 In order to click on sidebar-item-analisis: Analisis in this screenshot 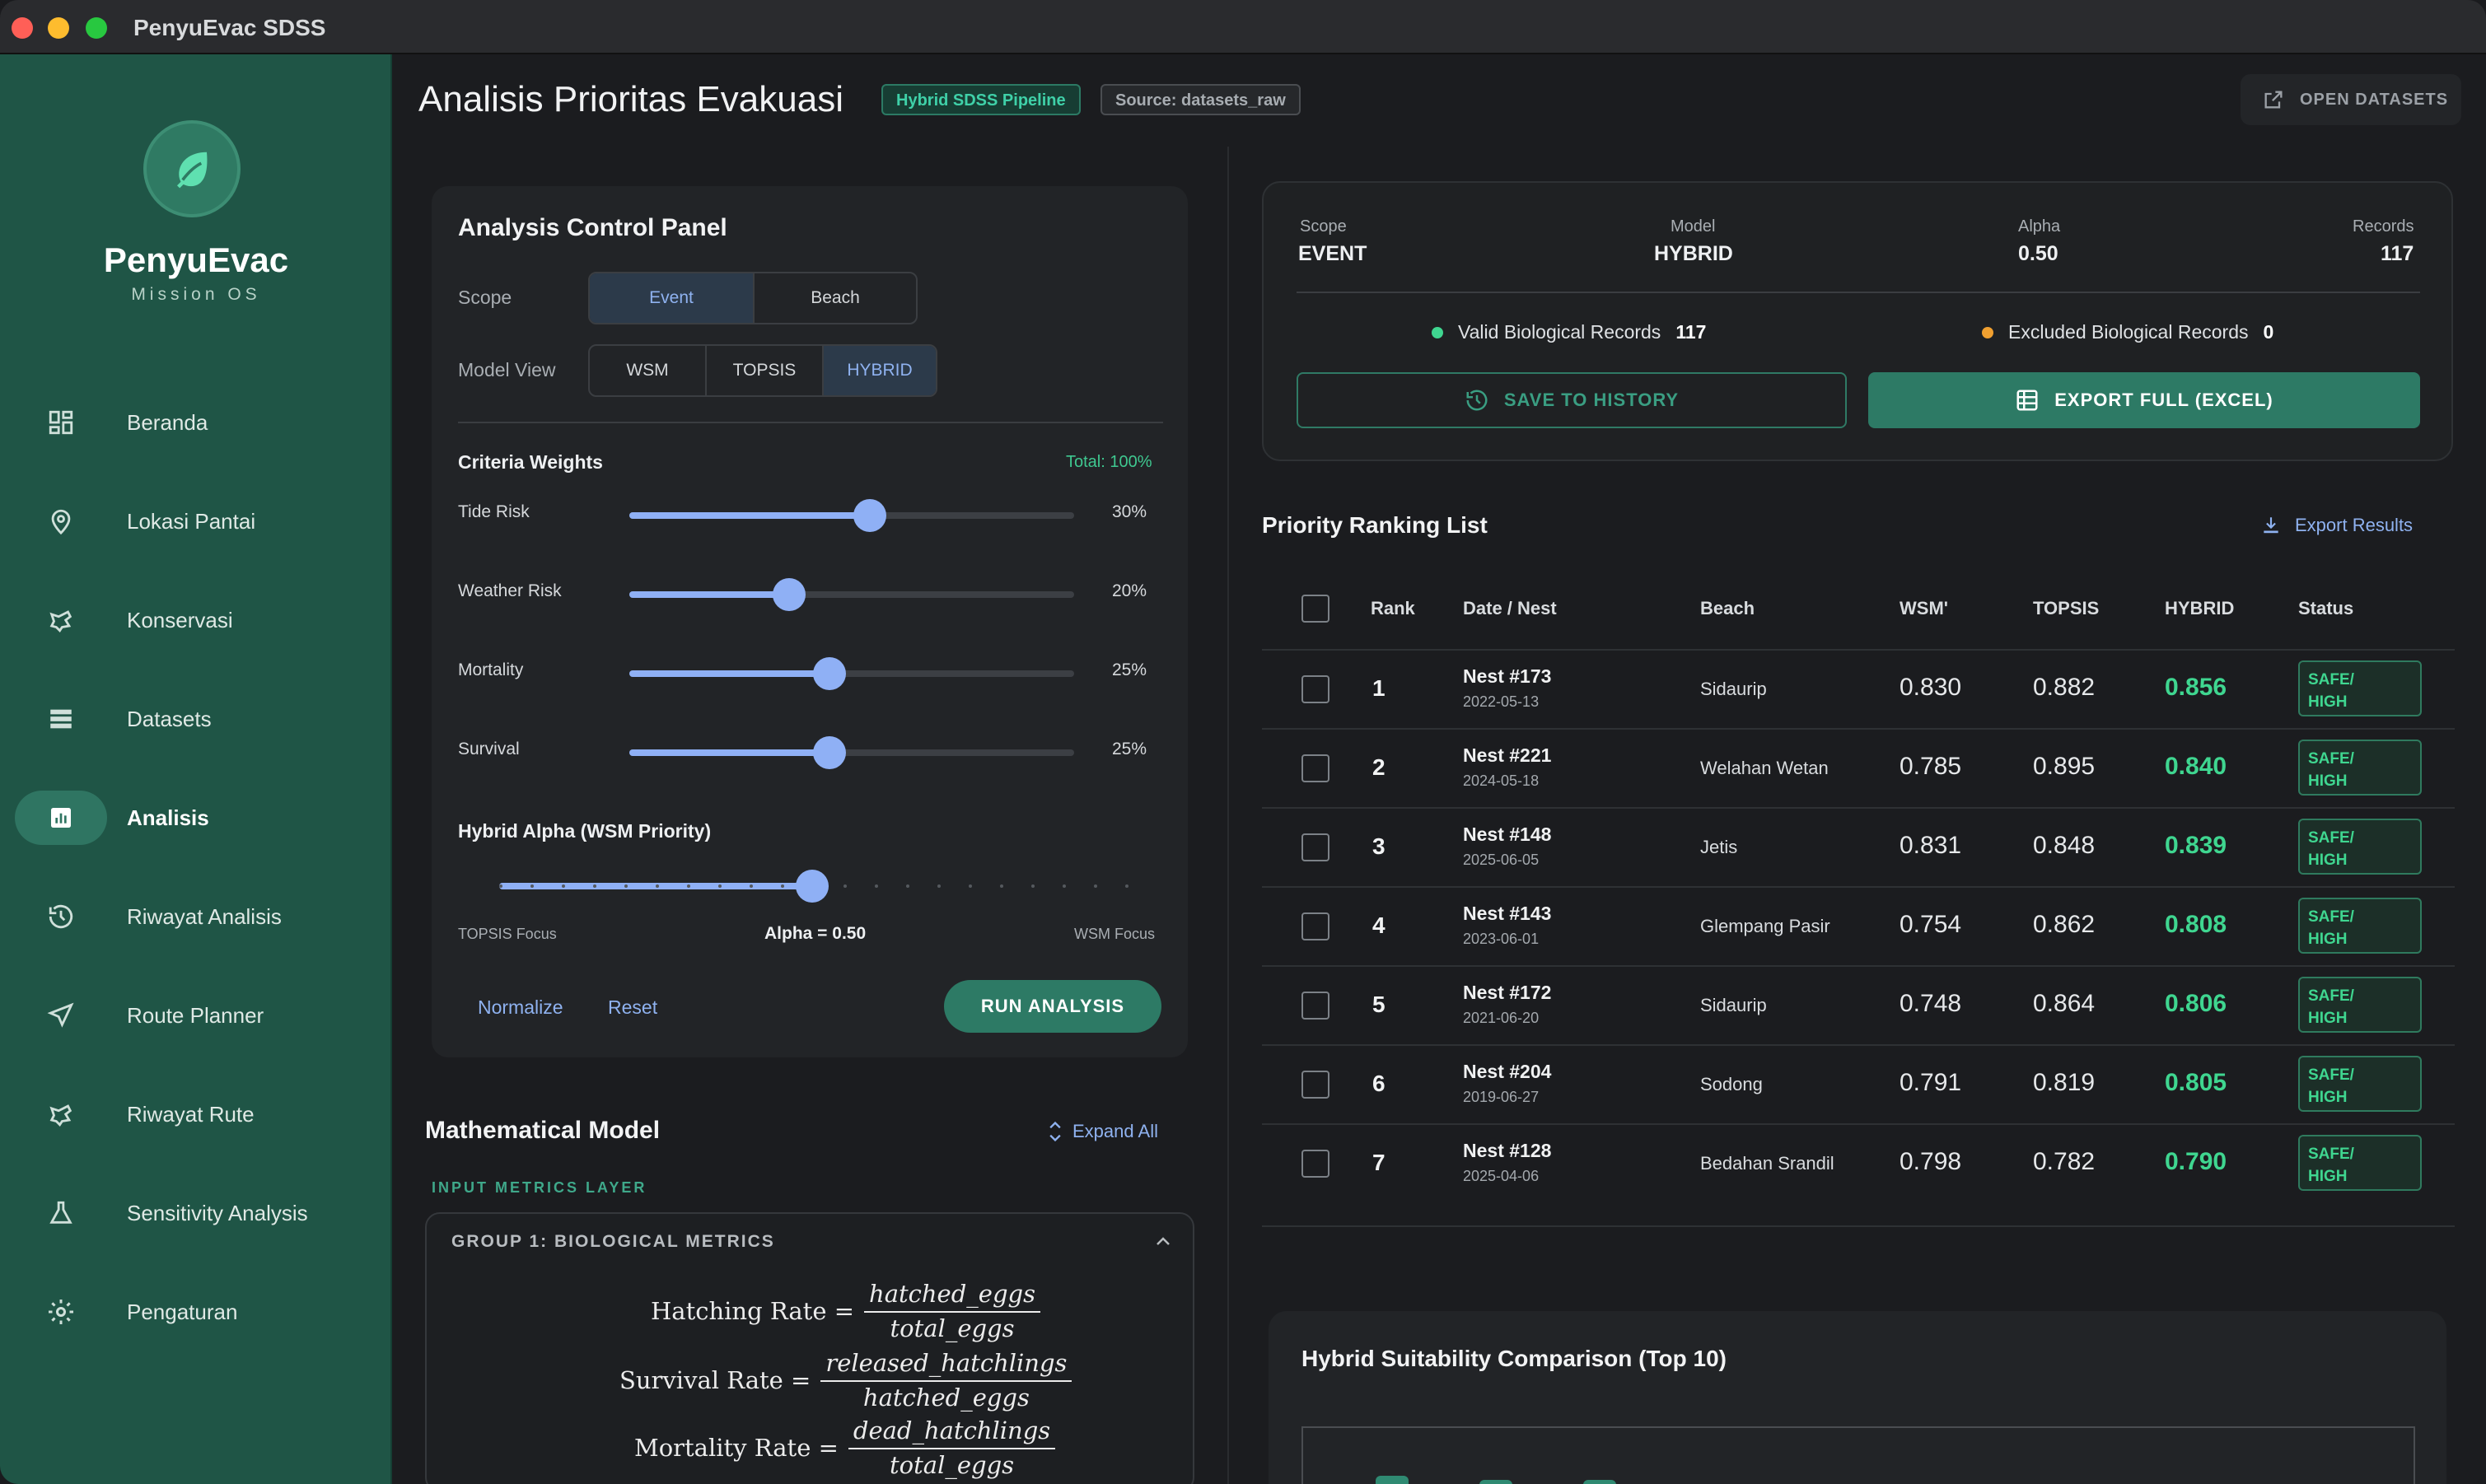, I will do `click(196, 818)`.